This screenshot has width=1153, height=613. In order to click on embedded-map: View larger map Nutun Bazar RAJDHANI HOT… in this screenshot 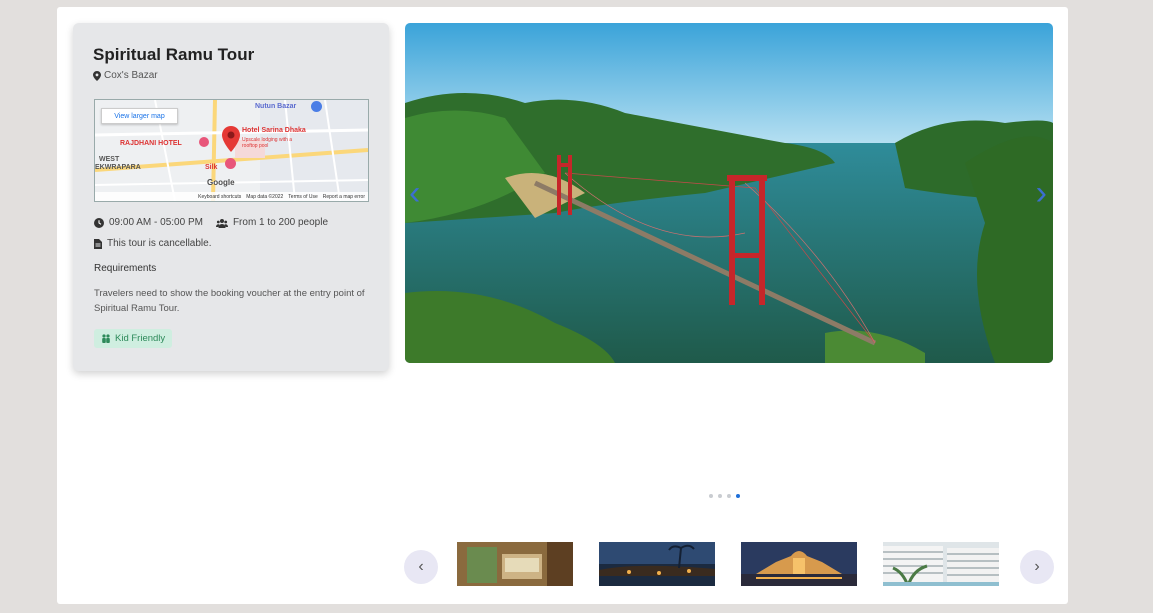, I will do `click(231, 150)`.